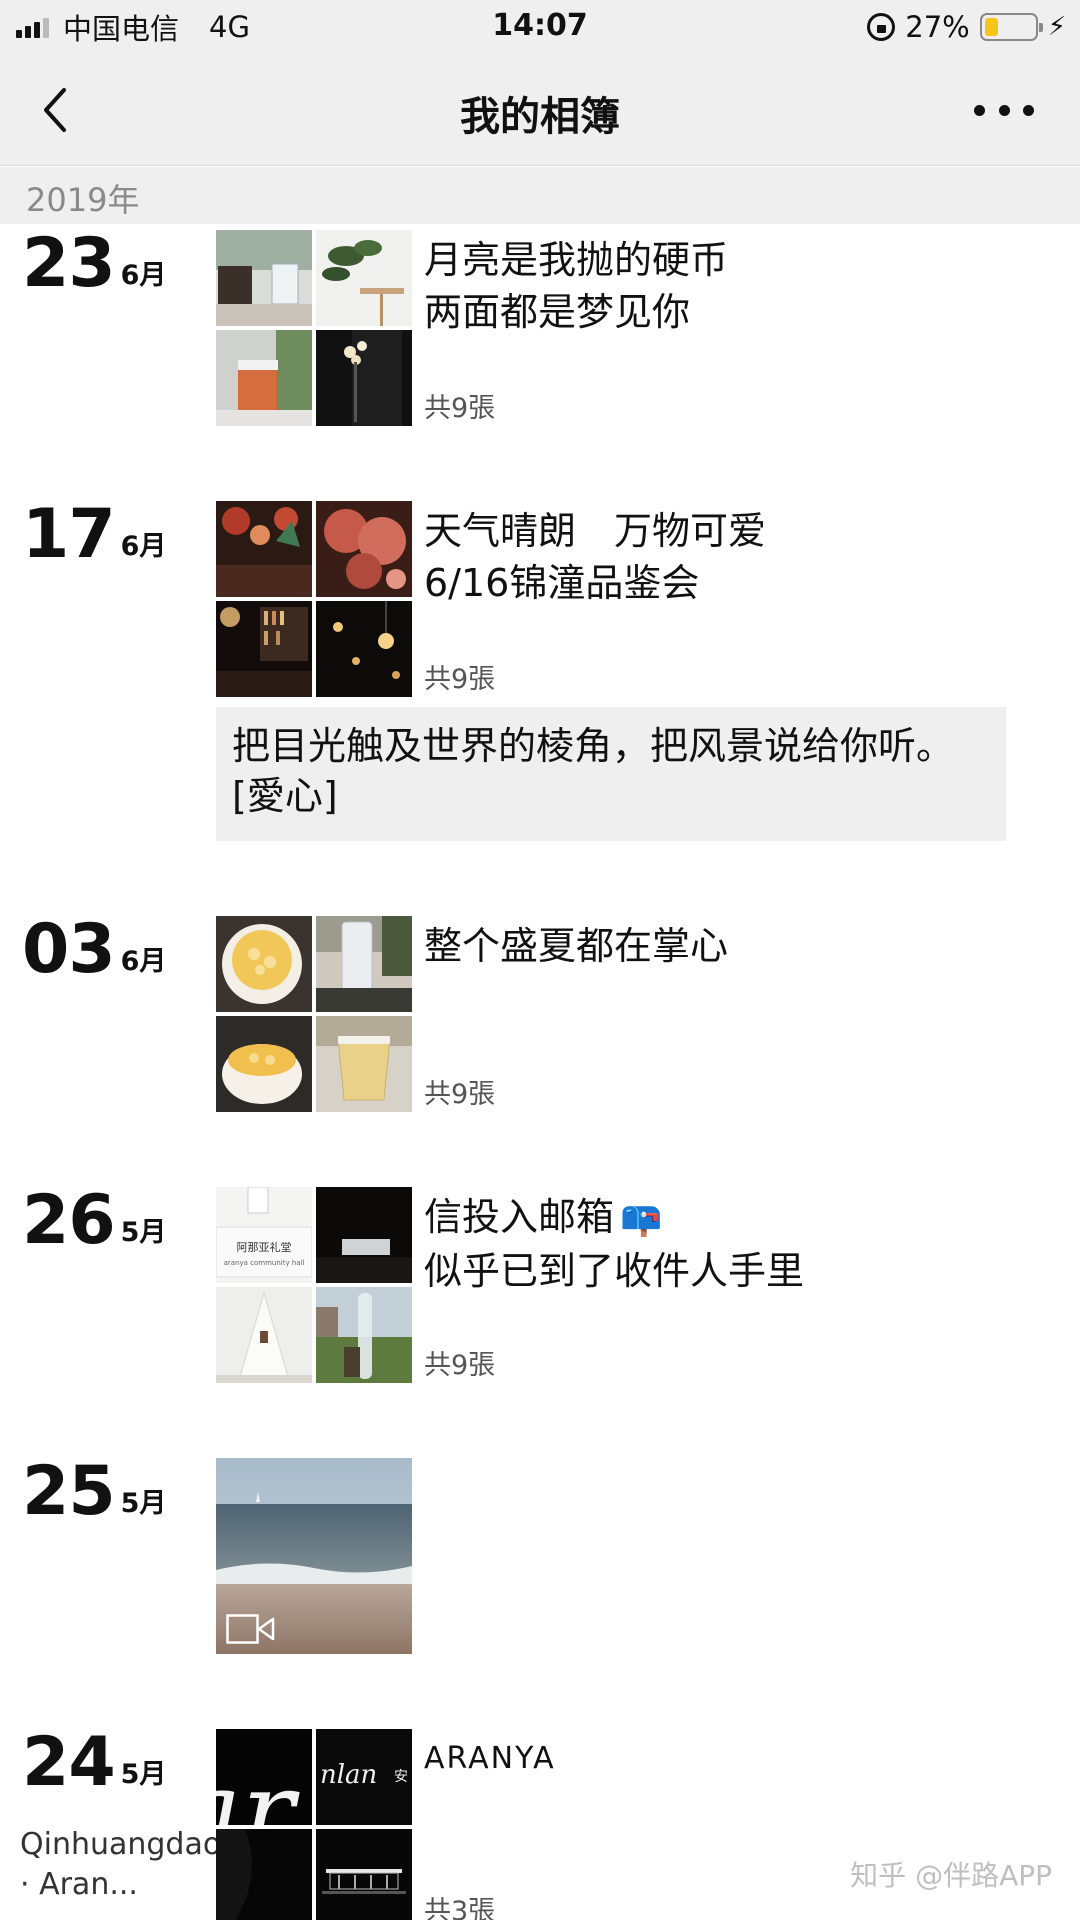 This screenshot has height=1920, width=1080. Describe the element at coordinates (540, 27) in the screenshot. I see `status-bar: 中国电信 4G 14:07 27% ⚡` at that location.